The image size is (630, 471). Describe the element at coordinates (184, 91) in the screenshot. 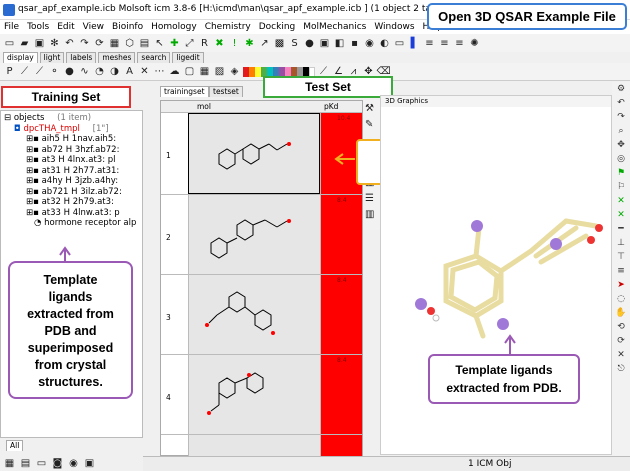

I see `tab-trainingset: trainingset` at that location.